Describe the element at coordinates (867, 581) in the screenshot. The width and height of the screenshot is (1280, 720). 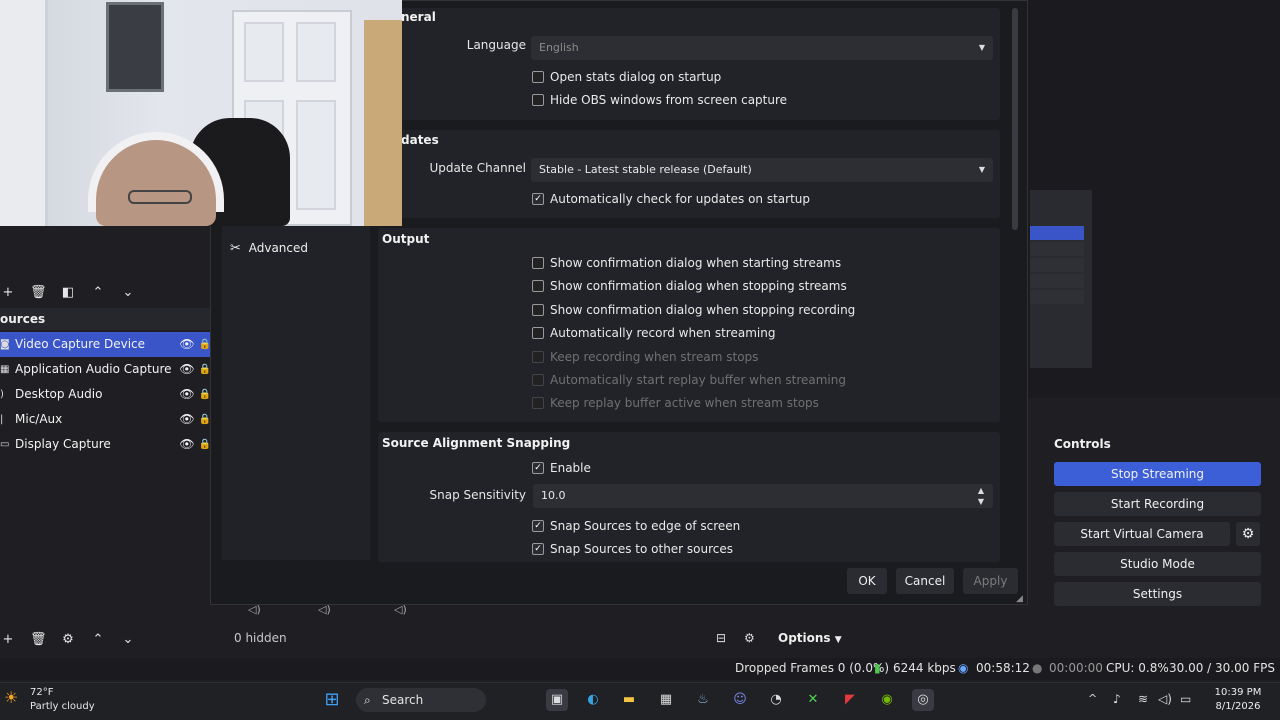
I see `ok-button: OK` at that location.